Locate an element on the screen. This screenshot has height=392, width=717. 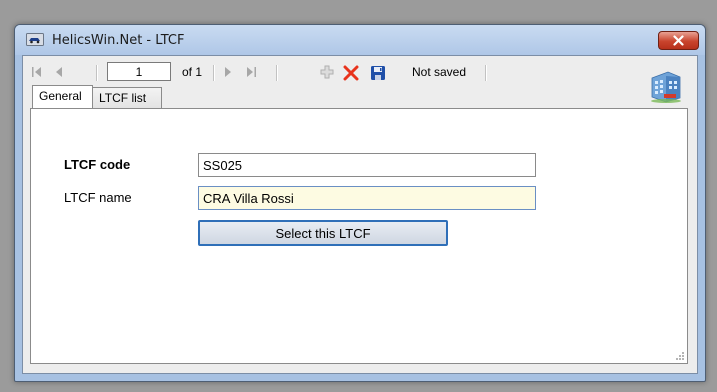
title-bar: HelicsWin.Net - LTCF is located at coordinates (360, 40).